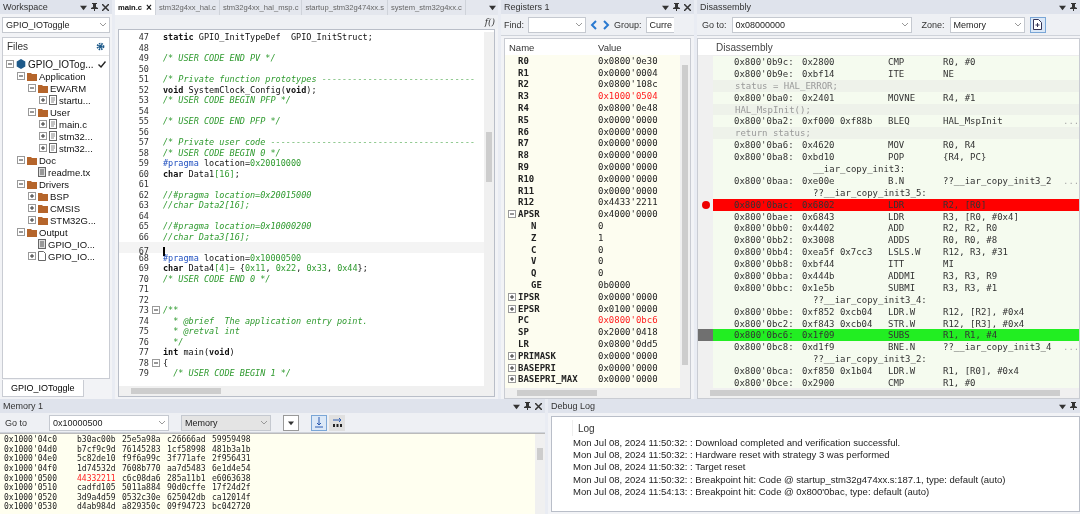 This screenshot has width=1080, height=514. What do you see at coordinates (489, 22) in the screenshot?
I see `function-list-button: f()` at bounding box center [489, 22].